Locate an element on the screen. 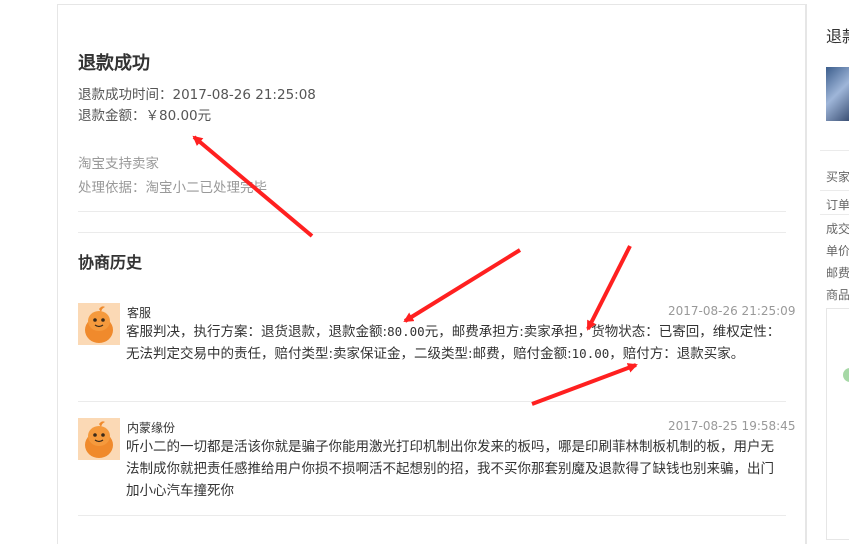 This screenshot has width=849, height=544. message-author: 客服 is located at coordinates (139, 313).